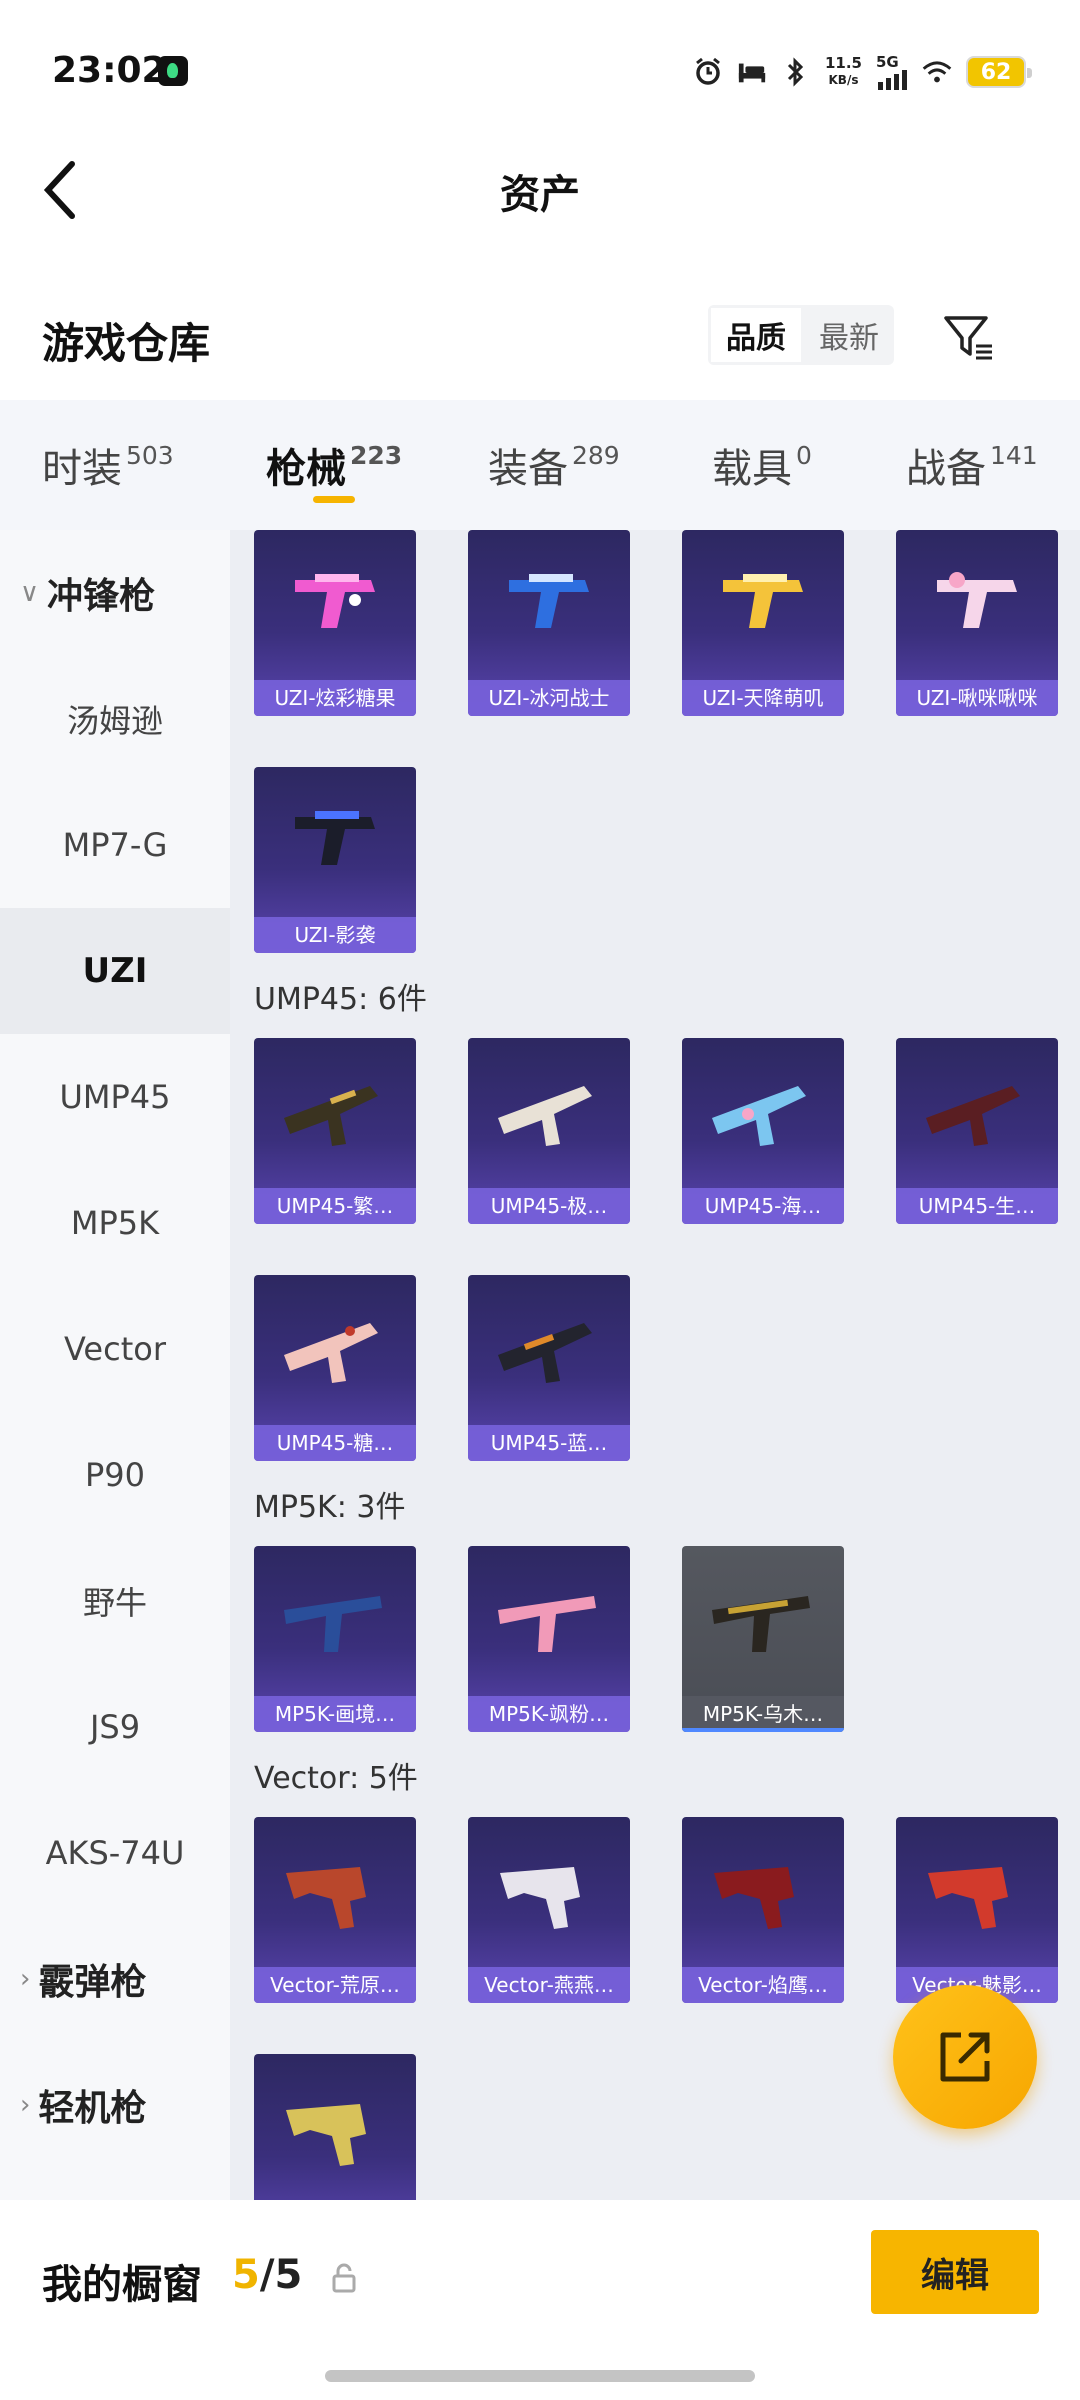 The image size is (1080, 2400). Describe the element at coordinates (752, 72) in the screenshot. I see `bed-icon` at that location.